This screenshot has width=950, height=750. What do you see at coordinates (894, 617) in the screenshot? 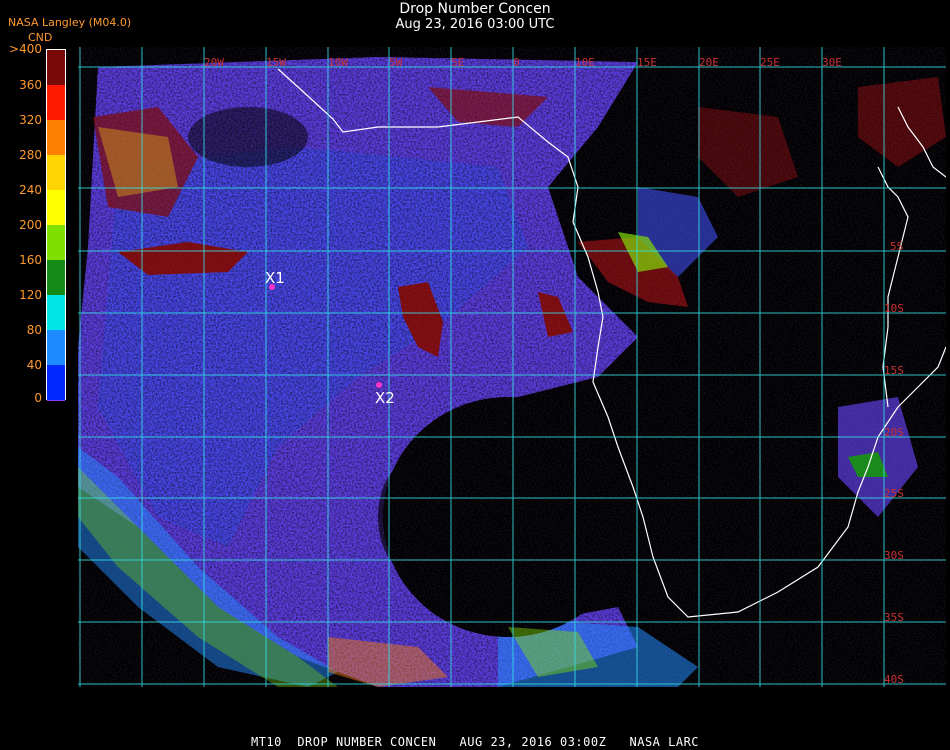
I see `lat-label: 35S` at bounding box center [894, 617].